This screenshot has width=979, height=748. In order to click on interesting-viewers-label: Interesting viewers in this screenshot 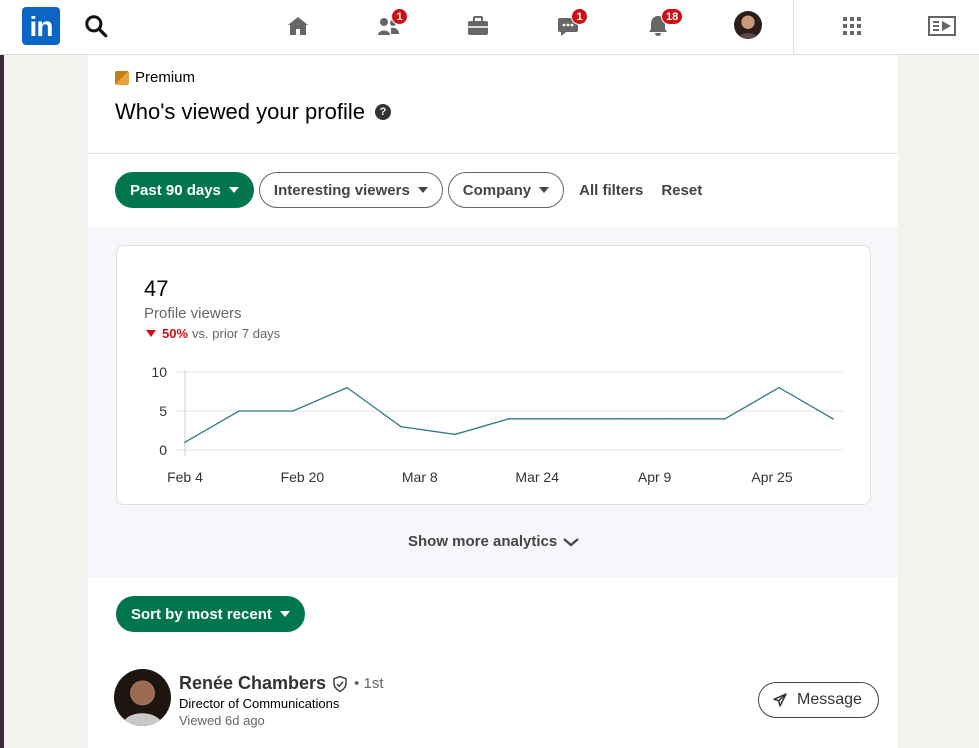, I will do `click(341, 190)`.